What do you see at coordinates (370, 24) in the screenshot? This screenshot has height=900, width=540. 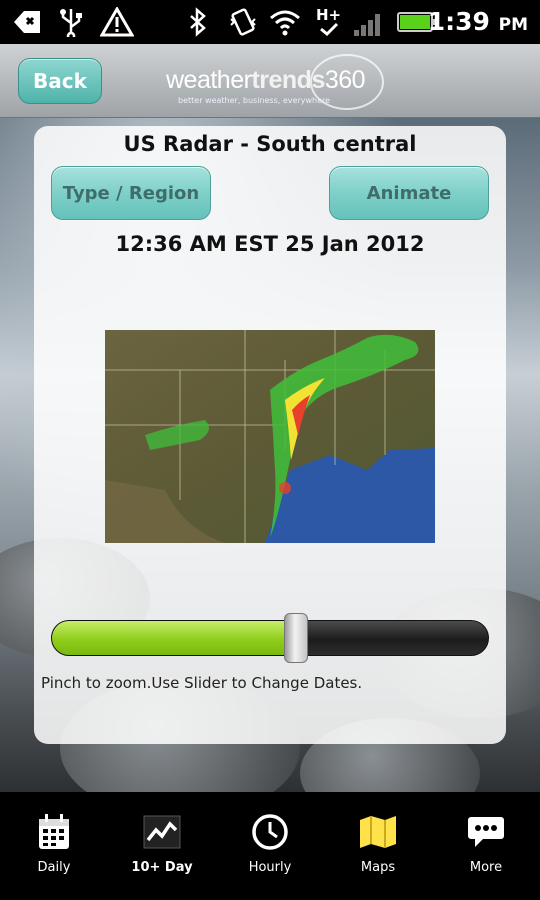 I see `signal-icon` at bounding box center [370, 24].